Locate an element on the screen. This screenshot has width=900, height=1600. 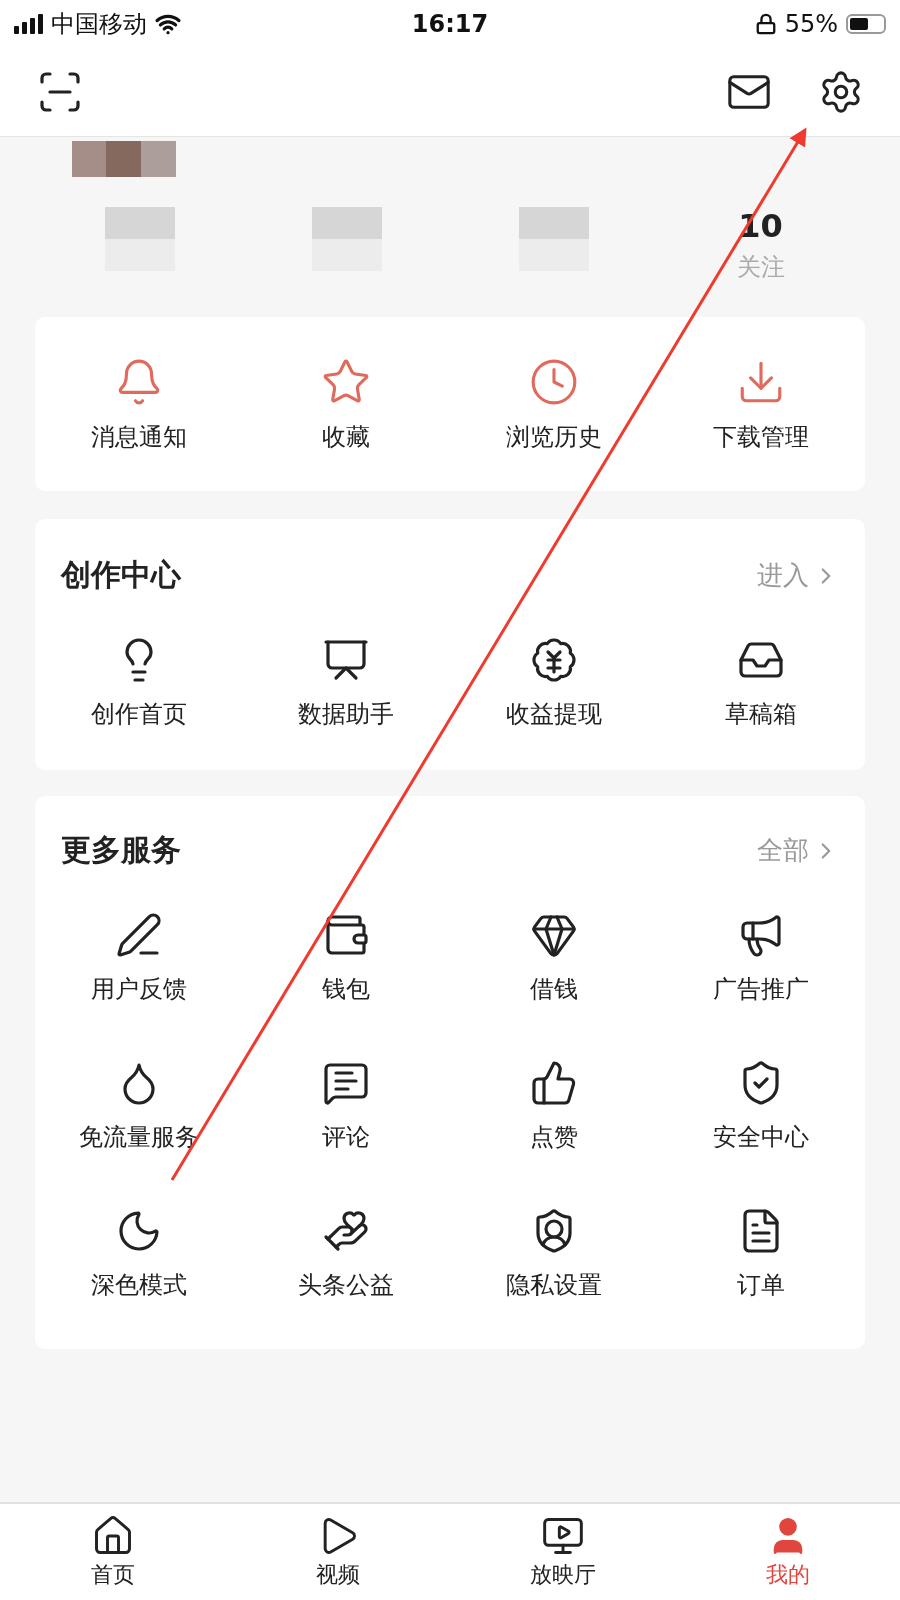
action-item: 浏览历史 is located at coordinates (554, 405).